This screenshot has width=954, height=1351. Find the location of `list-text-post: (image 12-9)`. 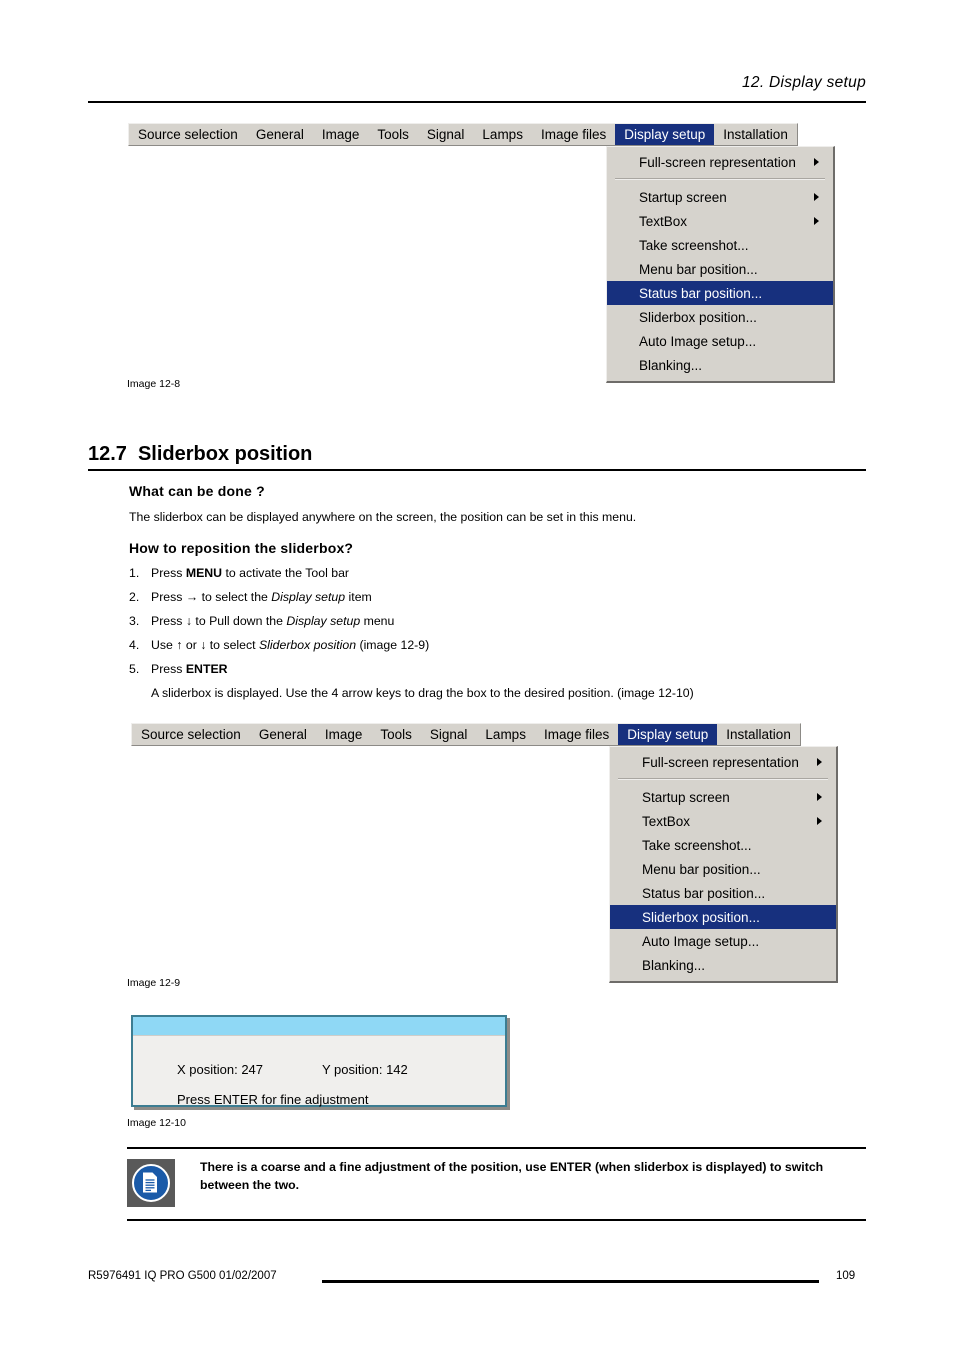

list-text-post: (image 12-9) is located at coordinates (393, 645).